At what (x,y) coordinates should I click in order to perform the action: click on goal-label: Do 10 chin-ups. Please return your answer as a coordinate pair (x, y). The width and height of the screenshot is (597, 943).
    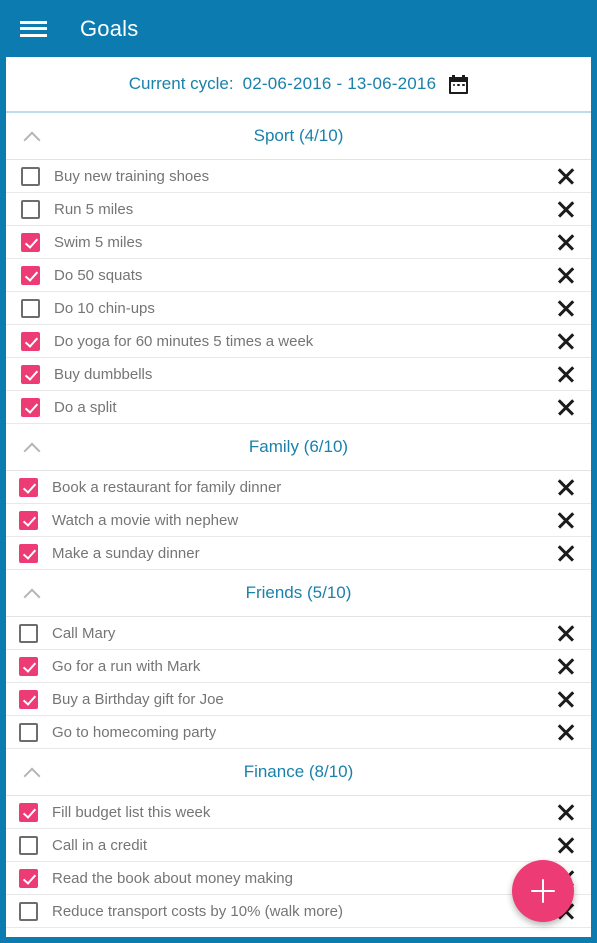
    Looking at the image, I should click on (104, 308).